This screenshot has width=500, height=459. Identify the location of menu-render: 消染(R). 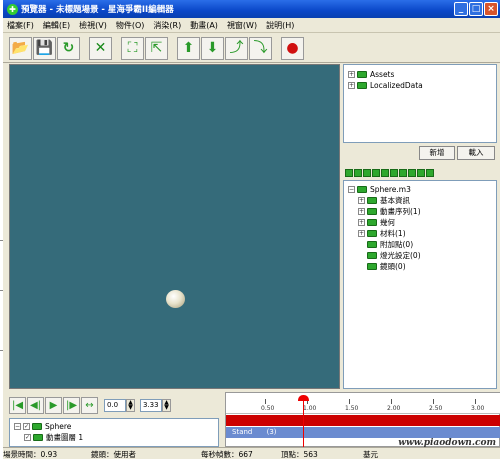
(167, 25).